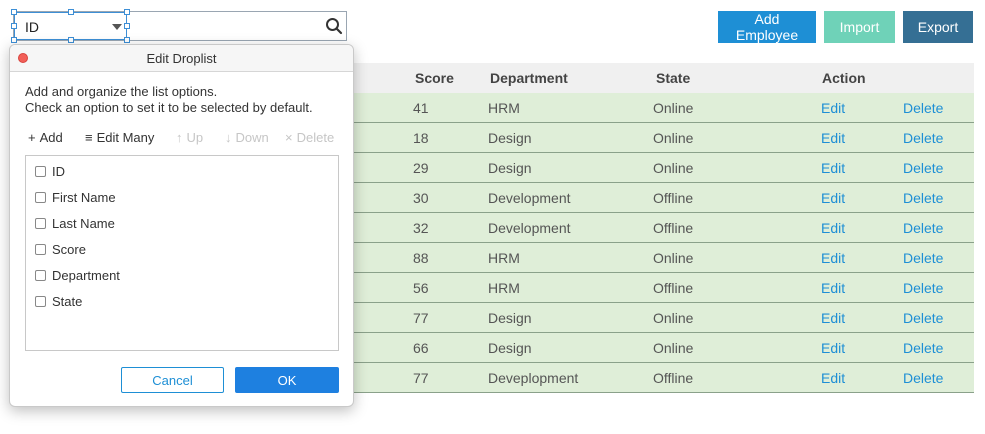 This screenshot has height=434, width=985. Describe the element at coordinates (673, 78) in the screenshot. I see `header-state: State` at that location.